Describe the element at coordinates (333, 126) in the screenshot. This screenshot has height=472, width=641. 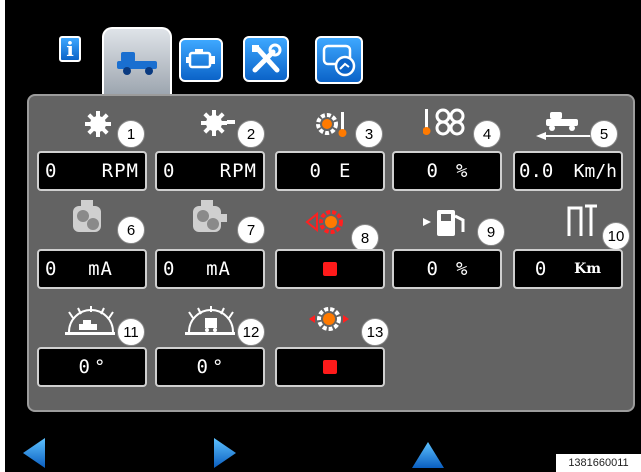
I see `gear-temperature-icon` at that location.